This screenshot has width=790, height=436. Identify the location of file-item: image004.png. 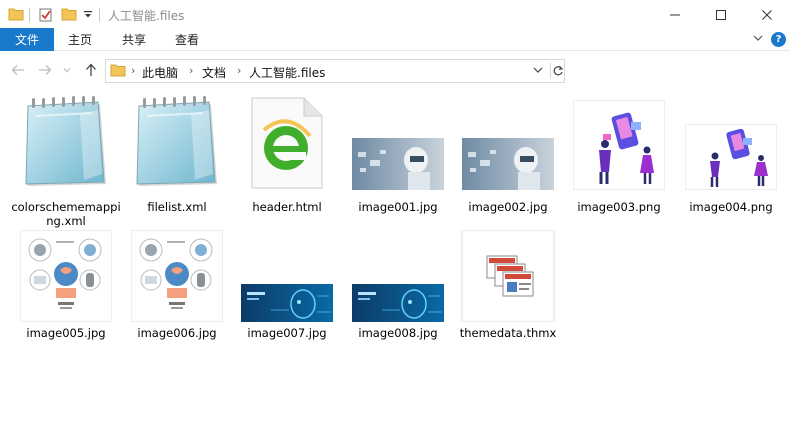
(731, 161).